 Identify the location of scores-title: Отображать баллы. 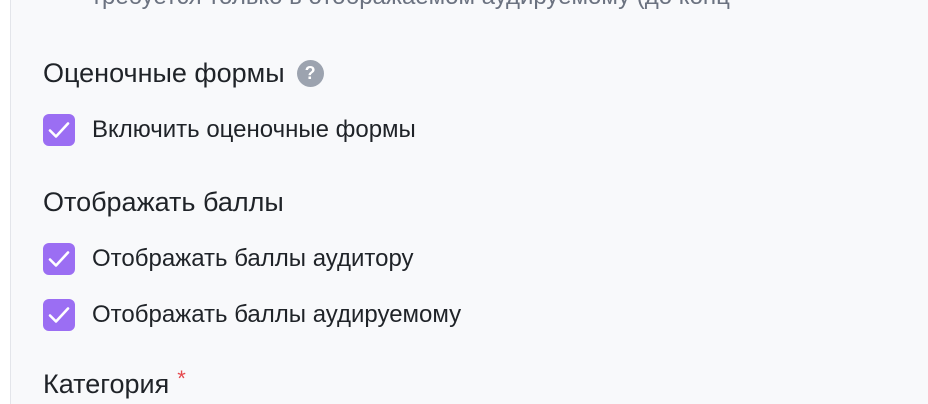
(163, 202).